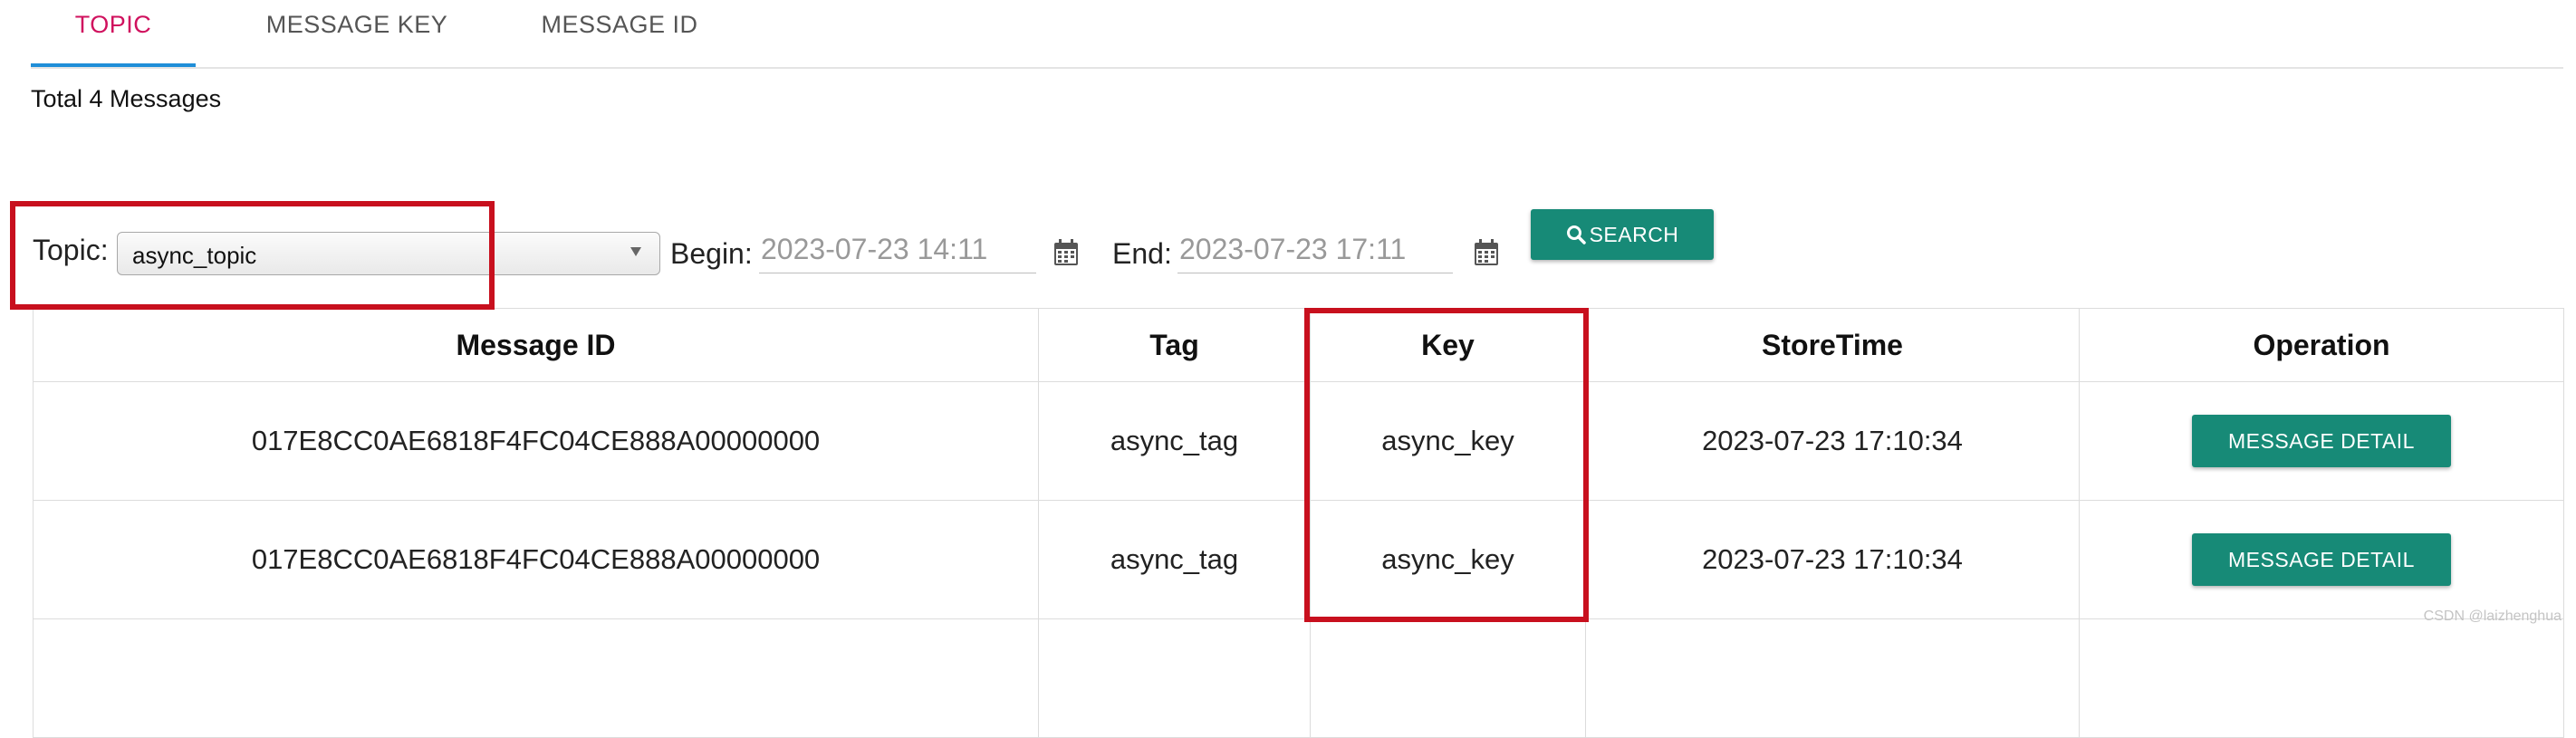  I want to click on column-header-store-time: StoreTime, so click(1832, 345).